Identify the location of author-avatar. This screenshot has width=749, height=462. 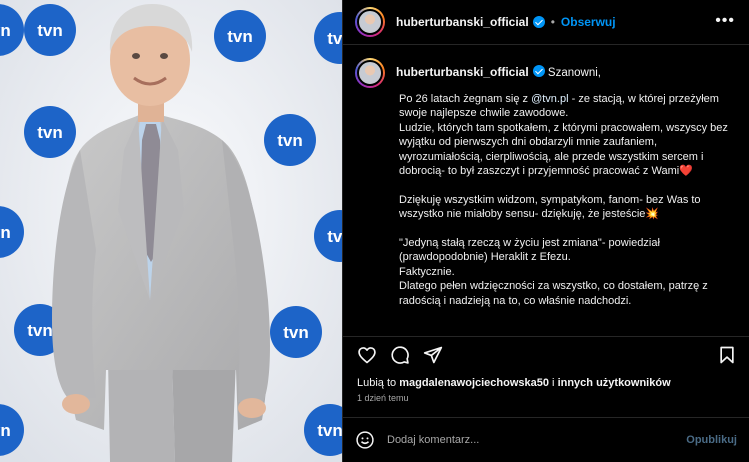
(370, 22).